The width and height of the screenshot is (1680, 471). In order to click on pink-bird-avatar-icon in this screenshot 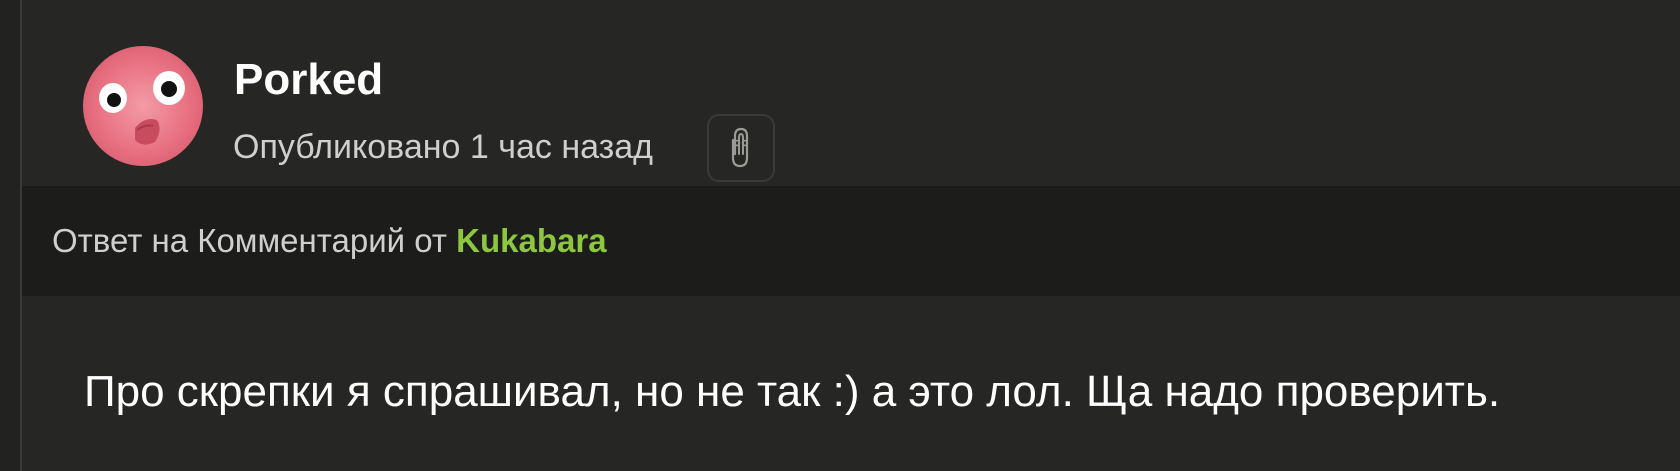, I will do `click(143, 106)`.